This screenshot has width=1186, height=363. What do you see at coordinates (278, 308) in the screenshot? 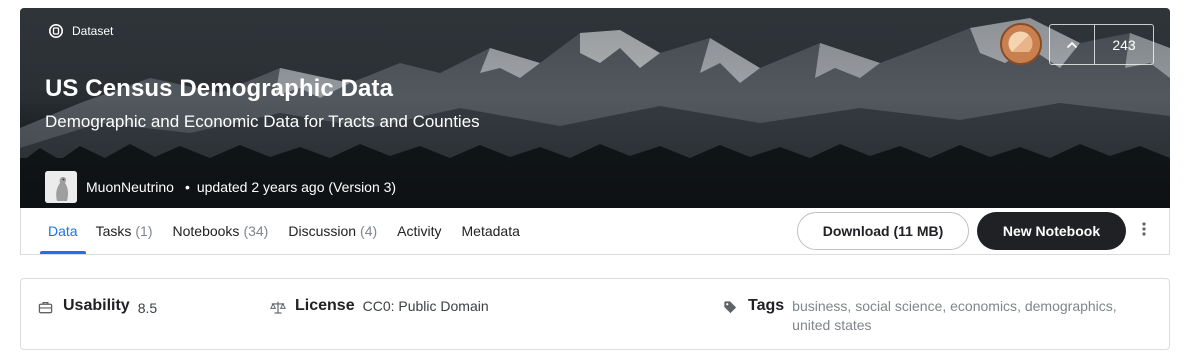
I see `scale-icon` at bounding box center [278, 308].